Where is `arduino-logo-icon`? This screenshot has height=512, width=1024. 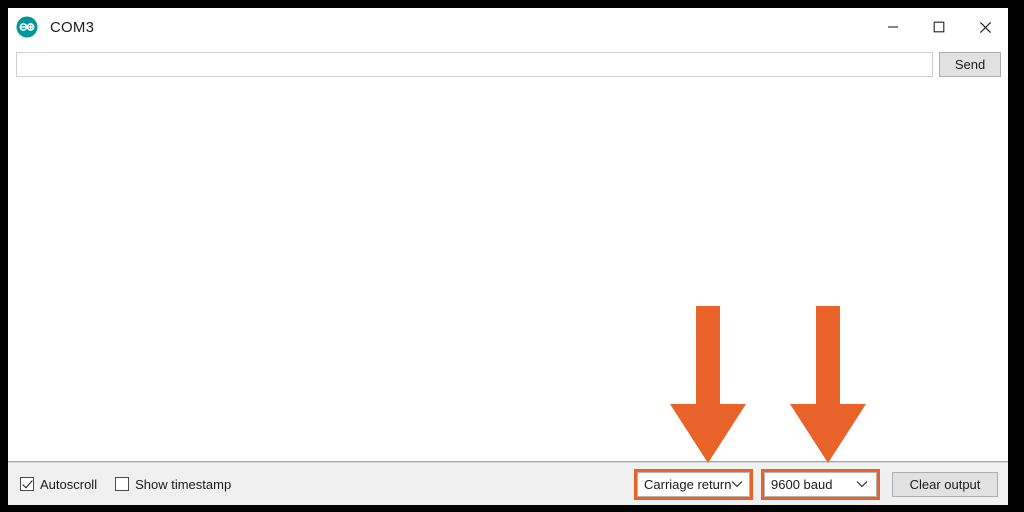 arduino-logo-icon is located at coordinates (27, 27).